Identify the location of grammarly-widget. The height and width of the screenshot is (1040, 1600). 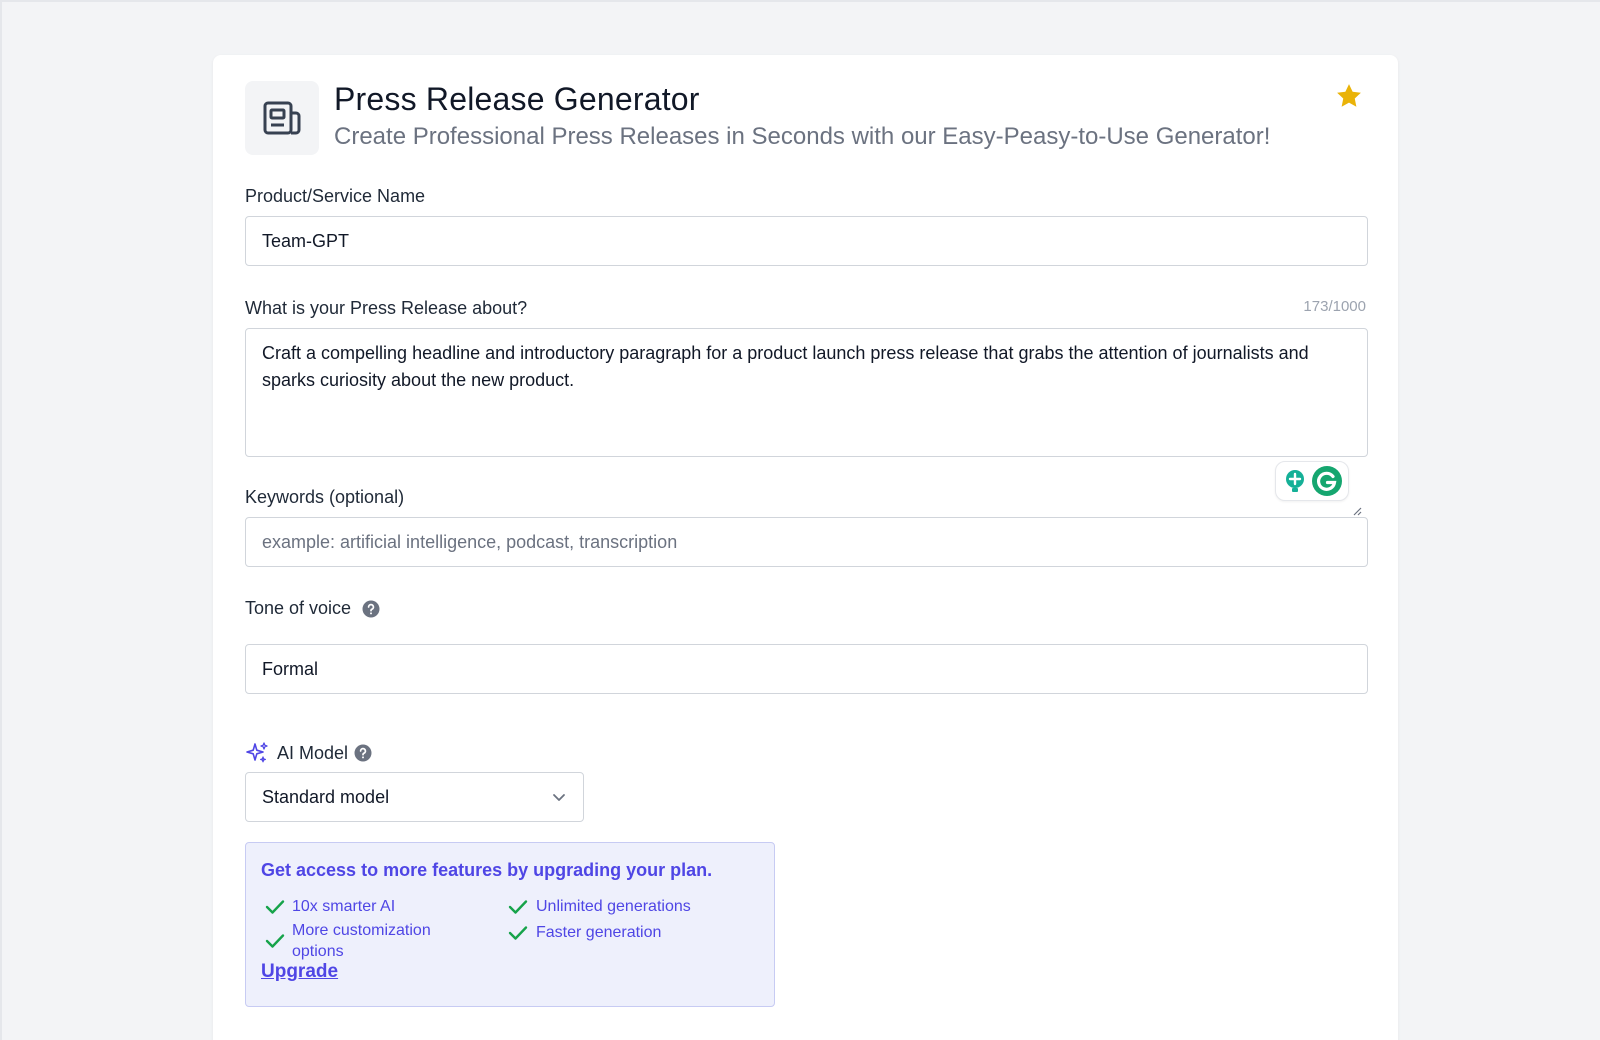
(1312, 481).